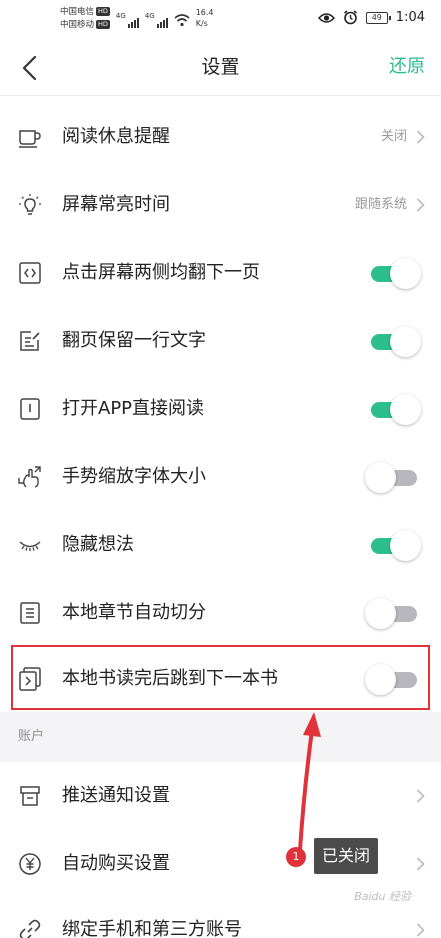 The height and width of the screenshot is (938, 441). I want to click on account-section-header: 账户, so click(220, 737).